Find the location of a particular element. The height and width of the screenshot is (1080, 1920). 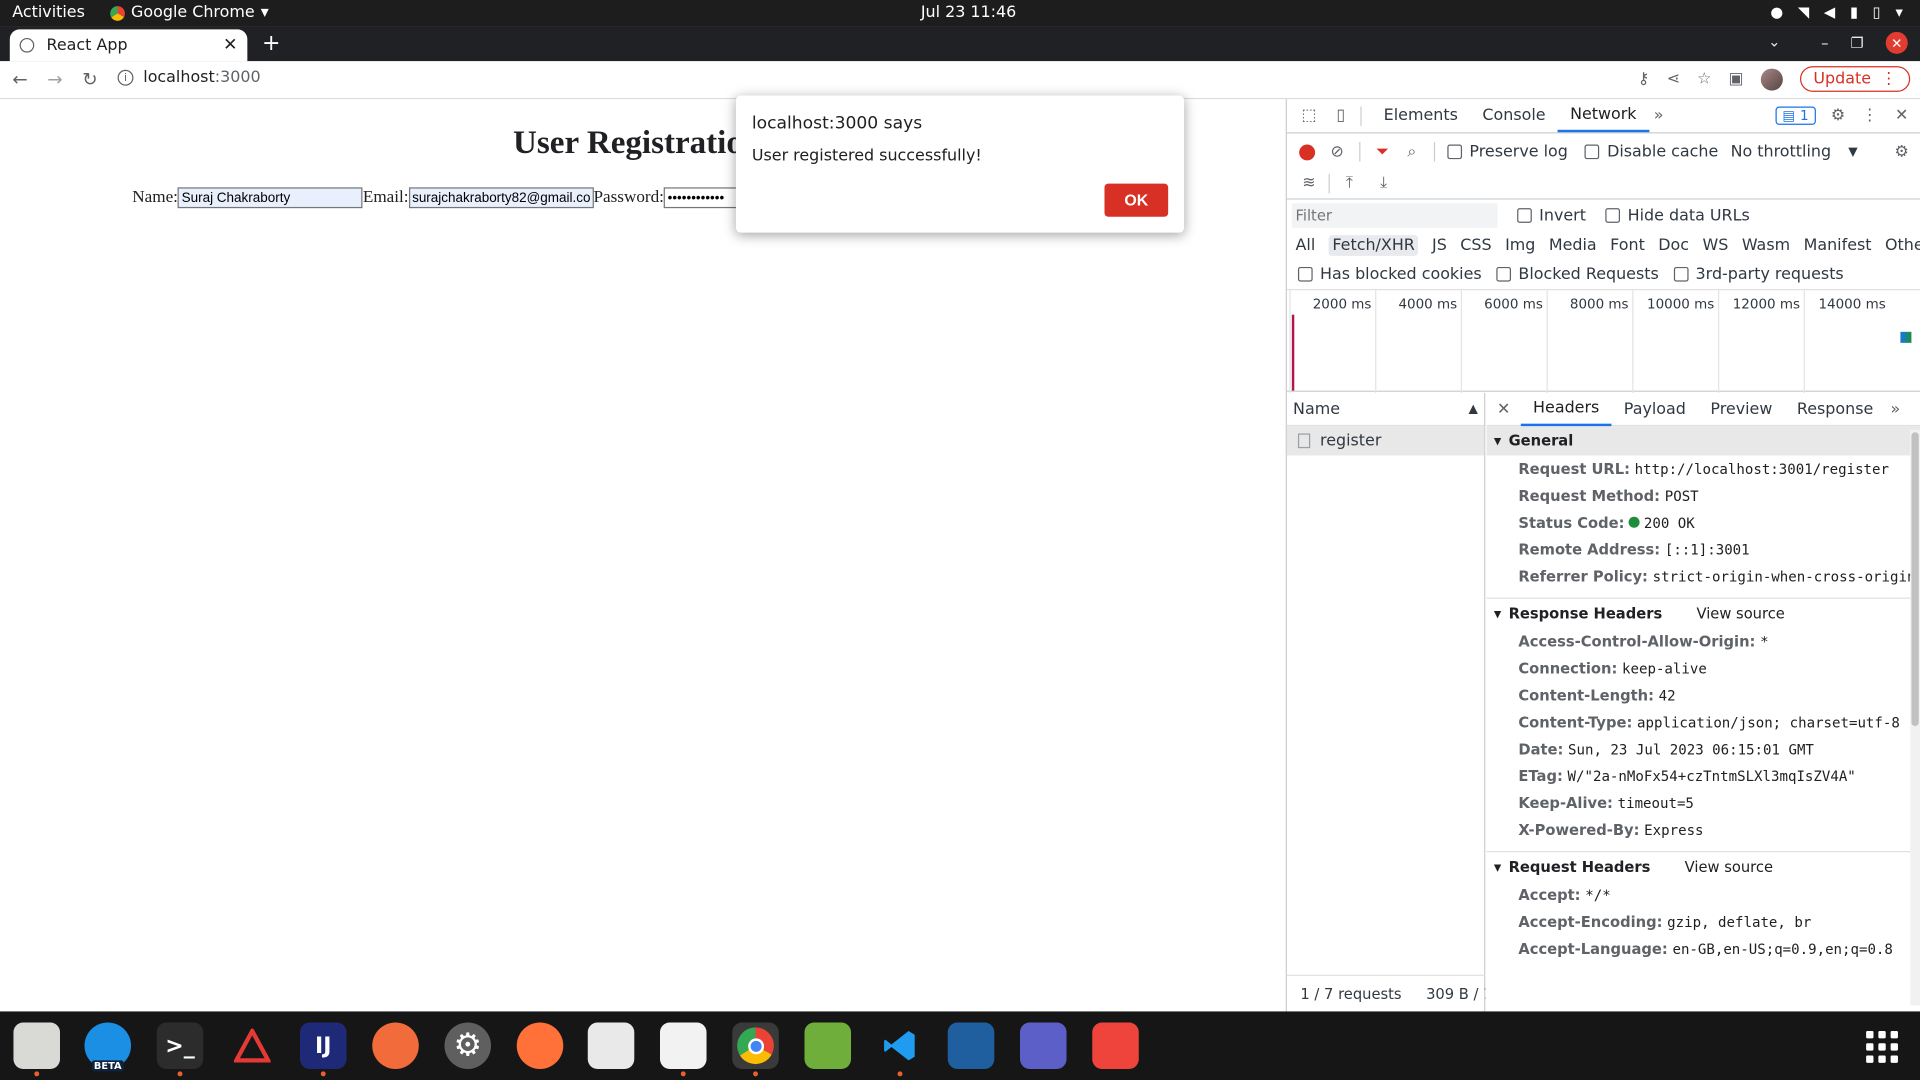

intellij-icon: IJ is located at coordinates (323, 1049).